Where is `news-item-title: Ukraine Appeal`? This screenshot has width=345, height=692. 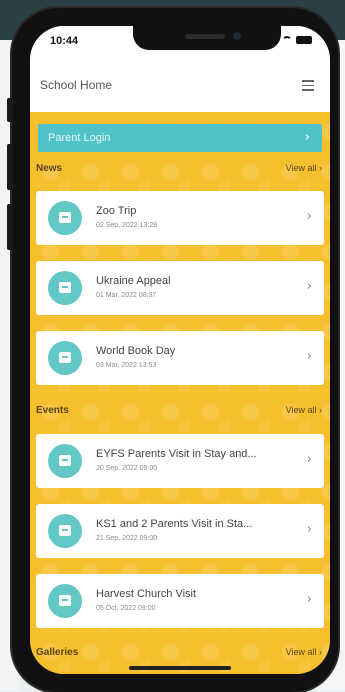
news-item-title: Ukraine Appeal is located at coordinates (133, 281).